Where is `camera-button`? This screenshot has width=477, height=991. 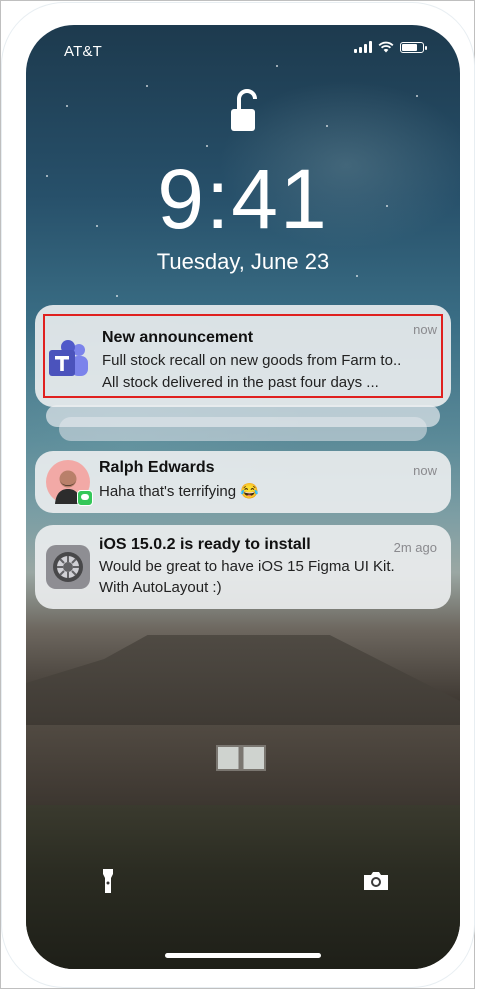
camera-button is located at coordinates (376, 881).